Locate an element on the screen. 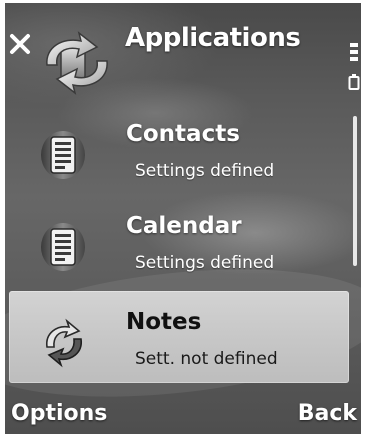  page-title: Applications is located at coordinates (213, 38).